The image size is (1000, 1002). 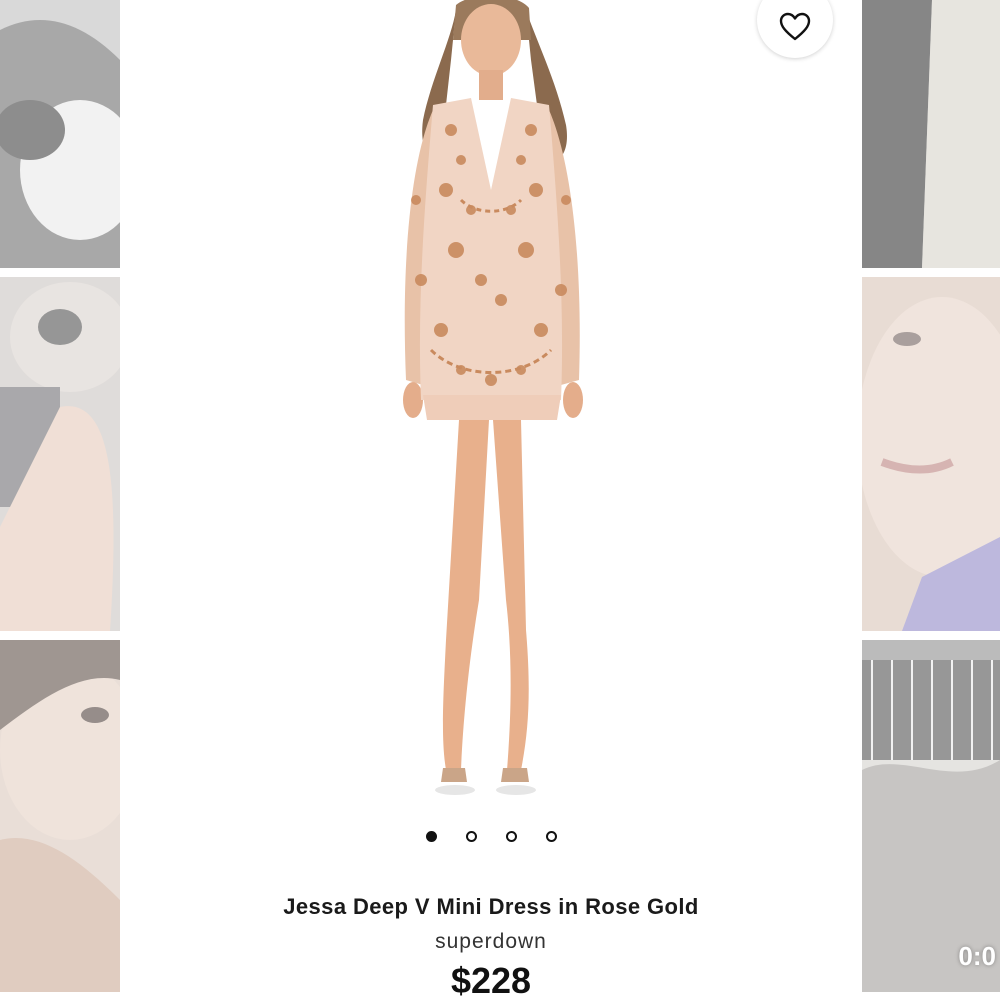 What do you see at coordinates (491, 980) in the screenshot?
I see `product-price: $228` at bounding box center [491, 980].